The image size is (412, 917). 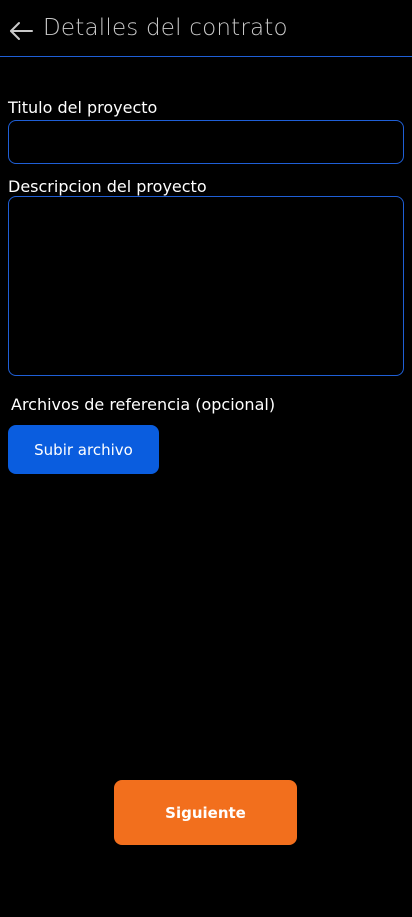 I want to click on reference-files-label: Archivos de referencia (opcional), so click(x=143, y=404).